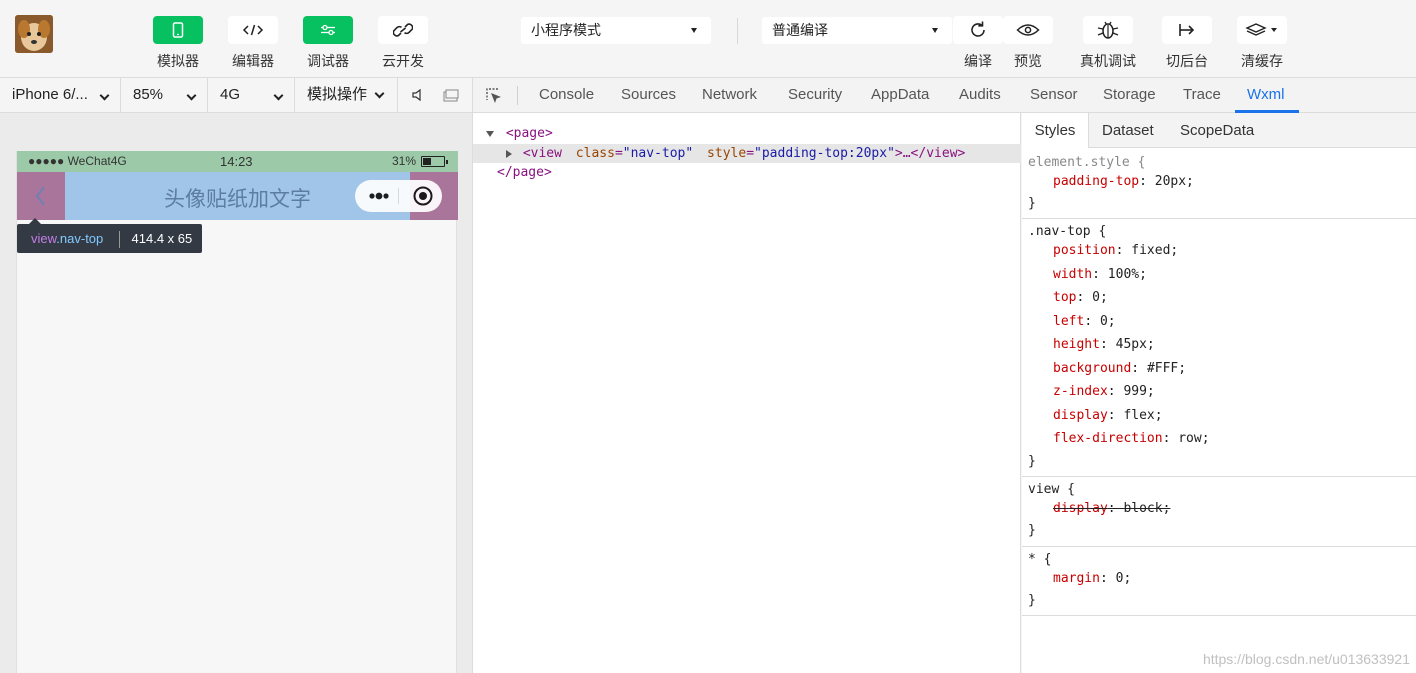  I want to click on dog-avatar-image, so click(34, 34).